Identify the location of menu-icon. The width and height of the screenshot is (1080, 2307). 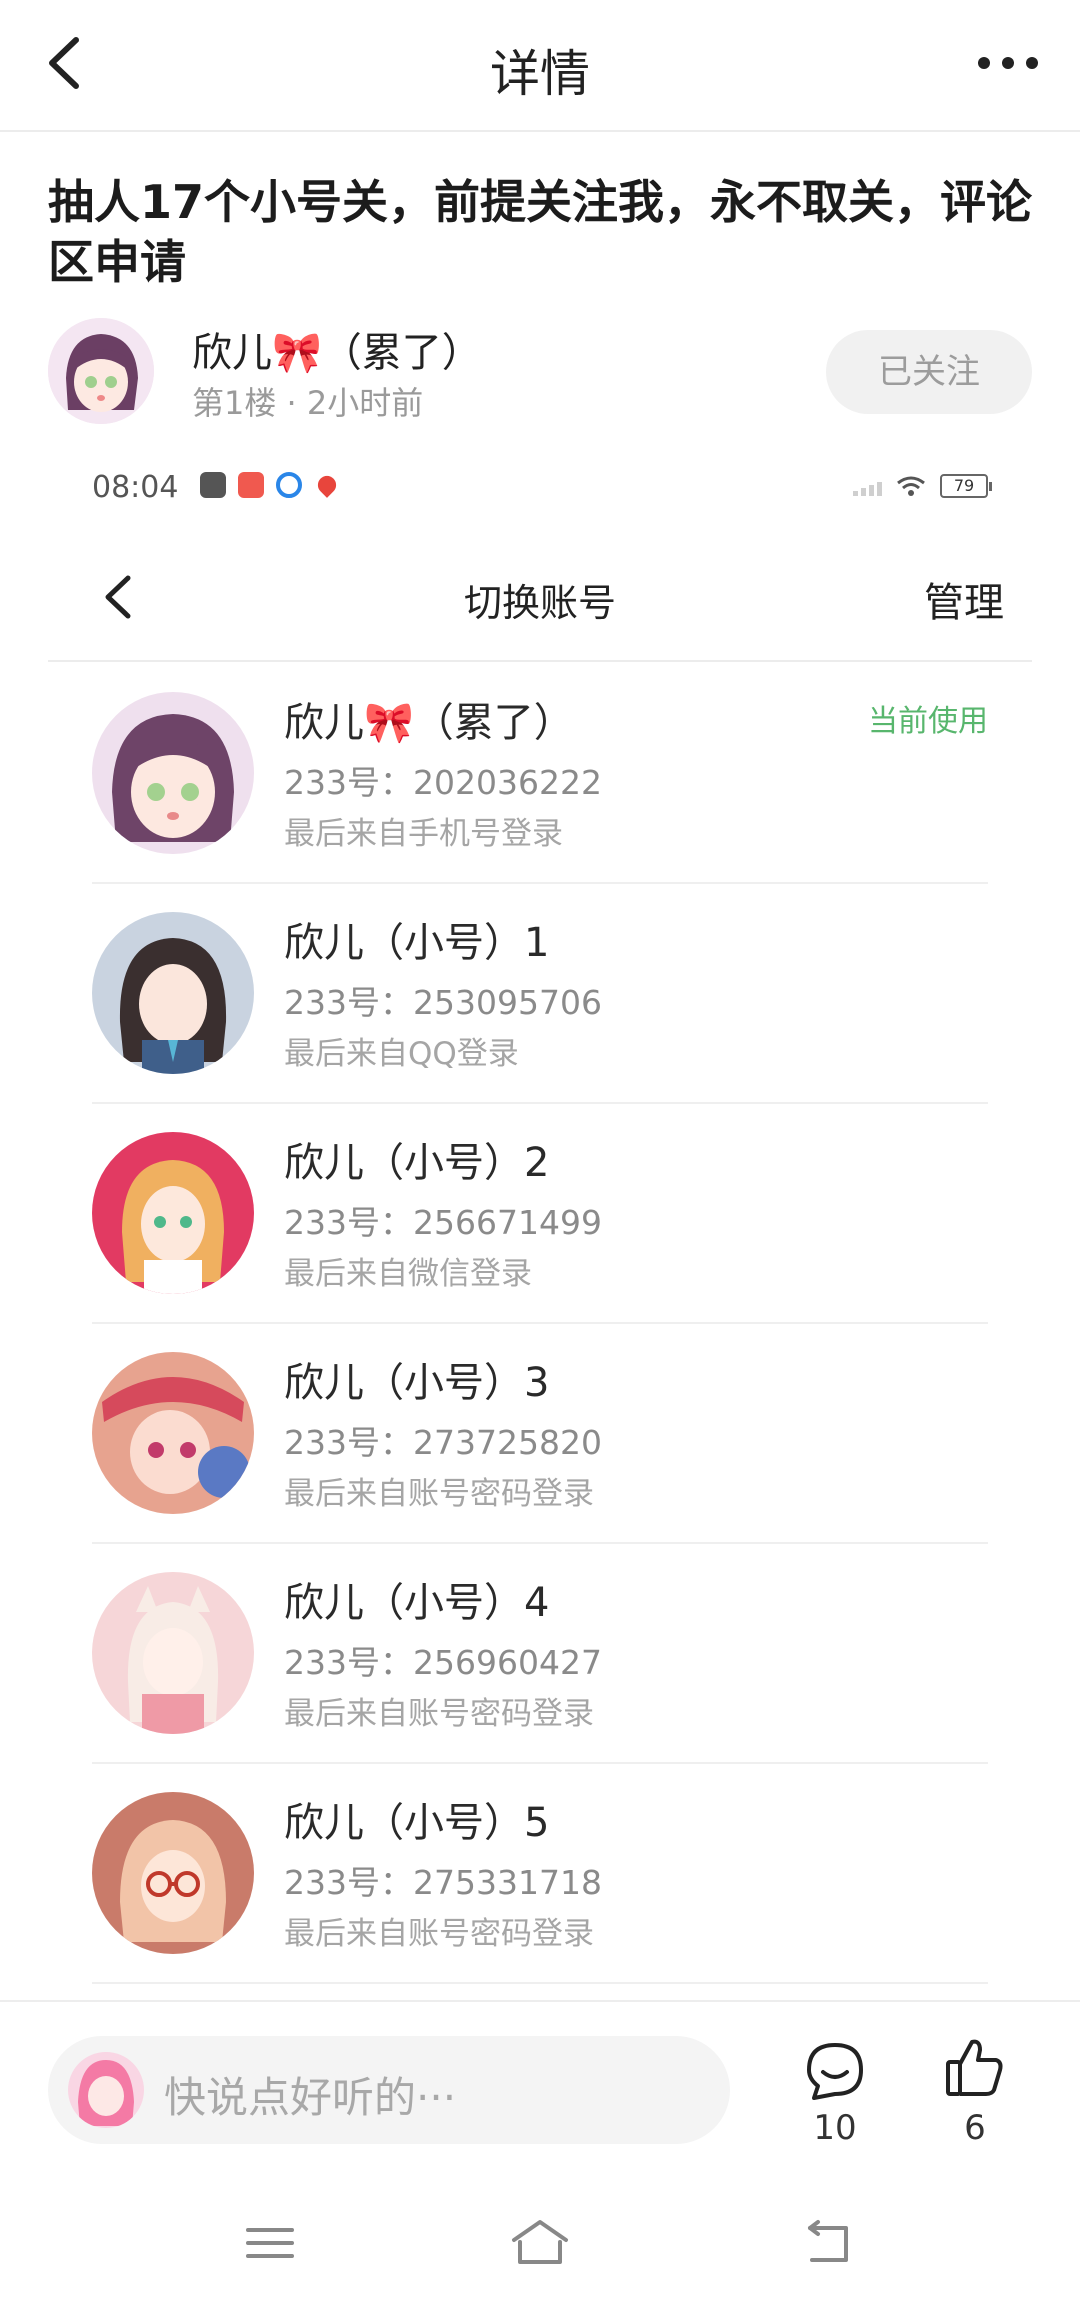
(270, 2243).